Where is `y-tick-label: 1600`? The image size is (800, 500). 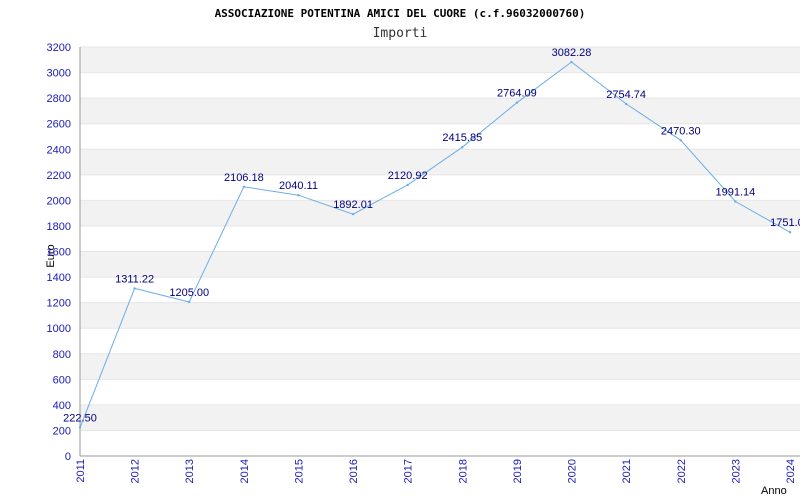
y-tick-label: 1600 is located at coordinates (59, 253).